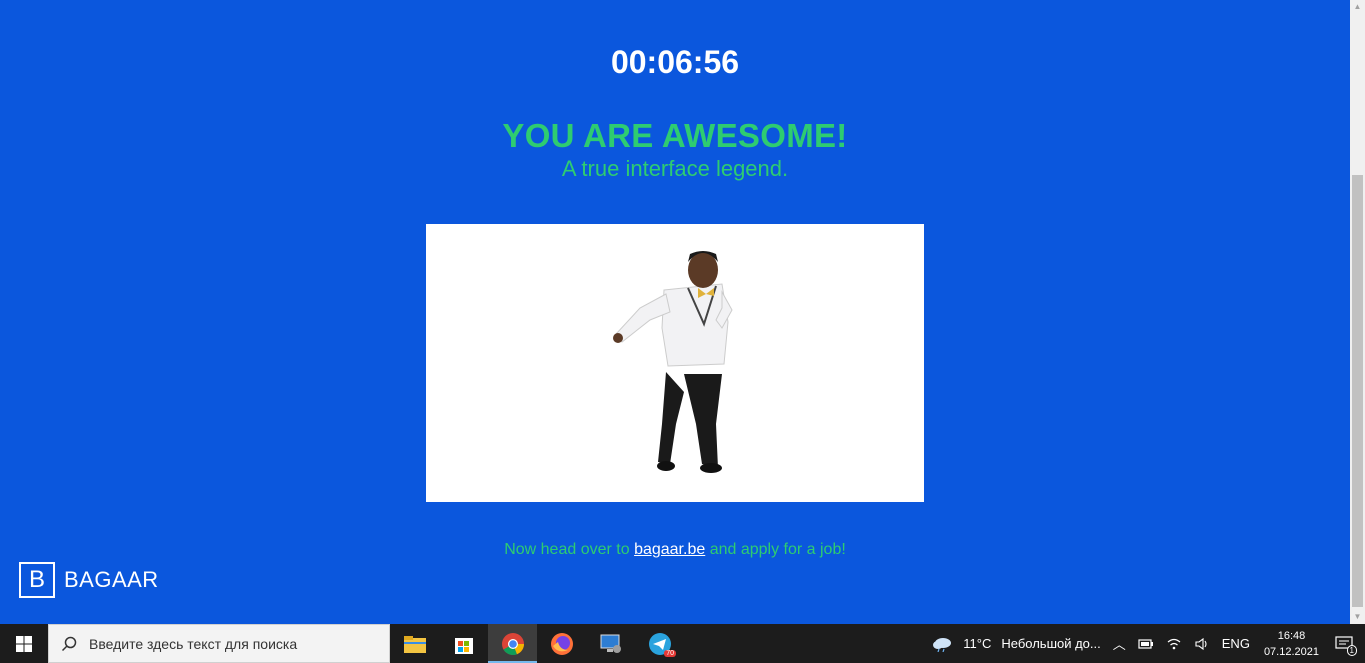 Image resolution: width=1365 pixels, height=663 pixels. I want to click on clock-time: 16:48, so click(1291, 635).